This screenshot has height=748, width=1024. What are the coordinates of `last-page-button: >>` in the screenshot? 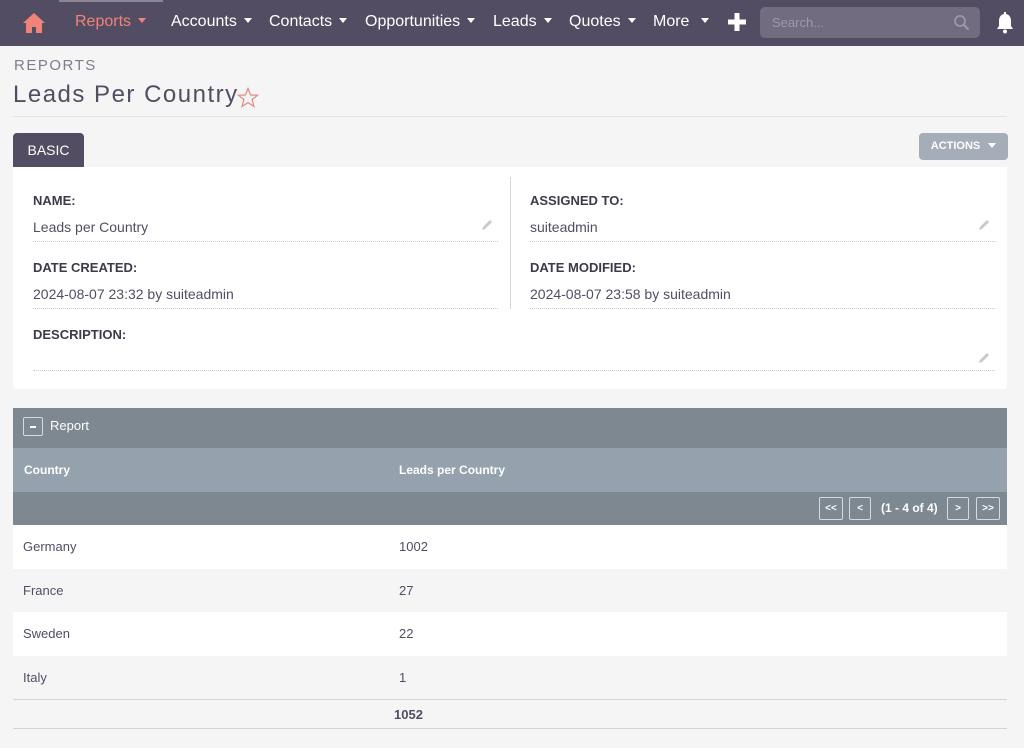 It's located at (988, 508).